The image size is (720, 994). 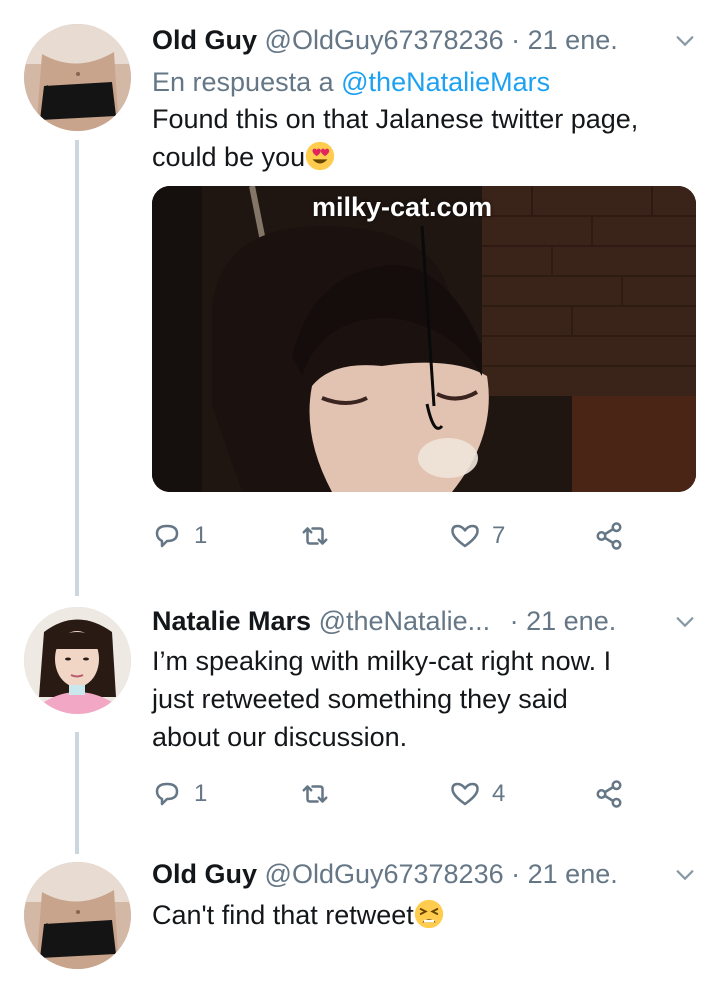 I want to click on display-name: Natalie Mars, so click(x=231, y=621).